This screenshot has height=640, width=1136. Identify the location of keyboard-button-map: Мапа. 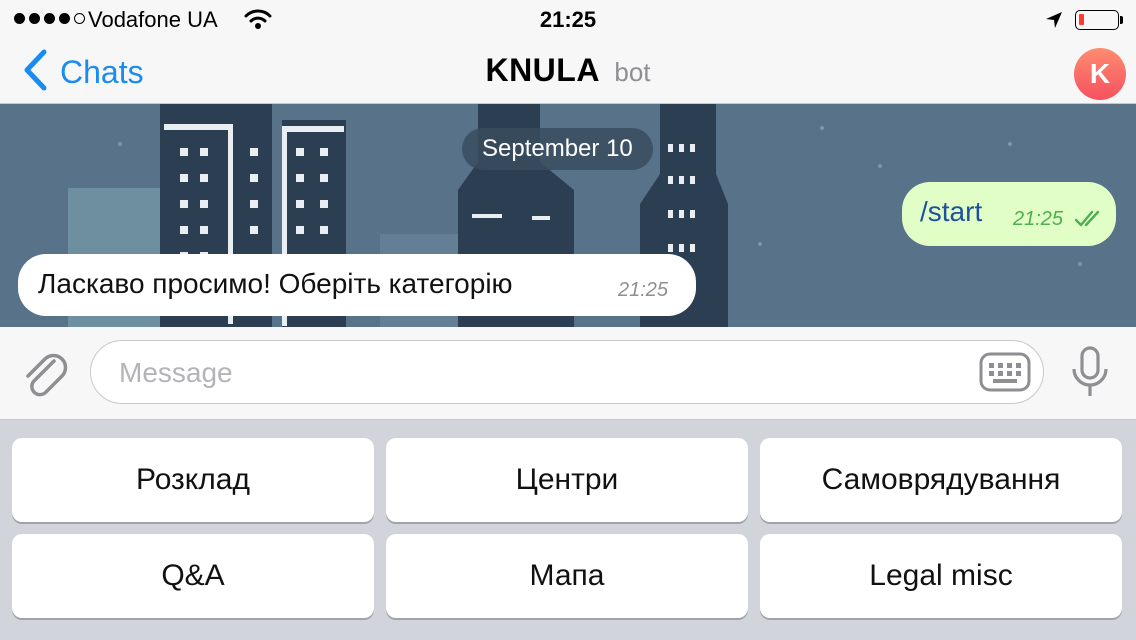
(567, 576).